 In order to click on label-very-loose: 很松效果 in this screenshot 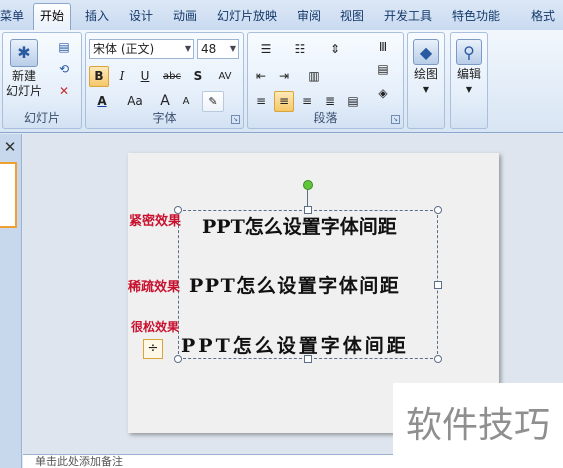, I will do `click(155, 327)`.